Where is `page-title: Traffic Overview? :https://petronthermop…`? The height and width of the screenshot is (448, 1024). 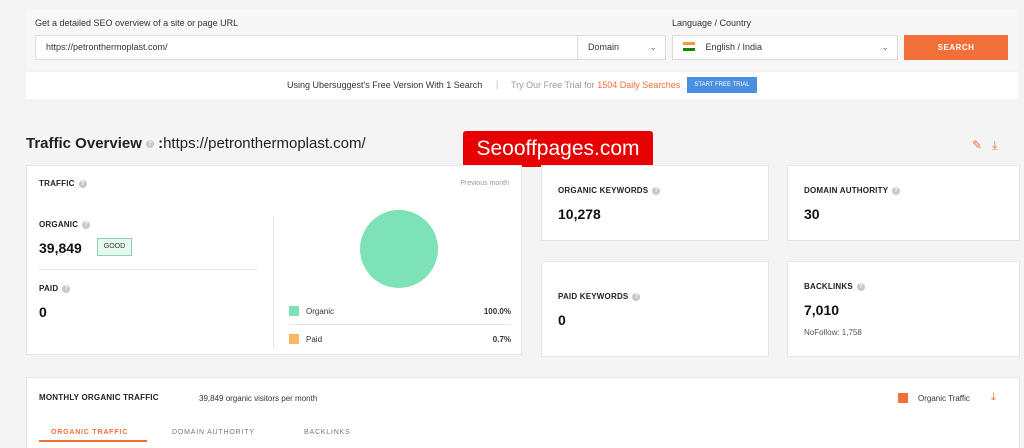
page-title: Traffic Overview? :https://petronthermop… is located at coordinates (196, 143).